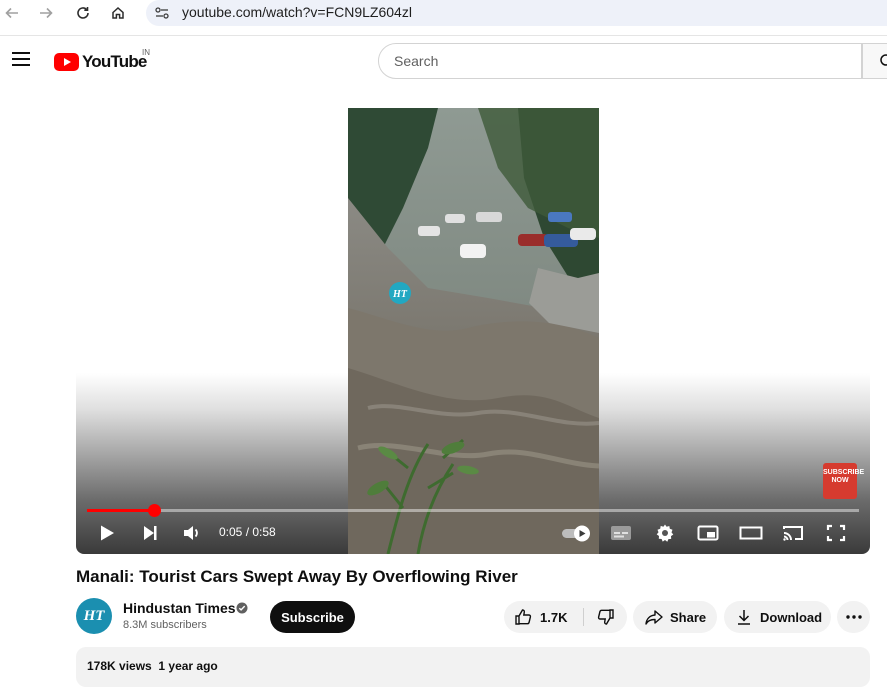 The width and height of the screenshot is (887, 687). I want to click on play-logo-icon, so click(66, 62).